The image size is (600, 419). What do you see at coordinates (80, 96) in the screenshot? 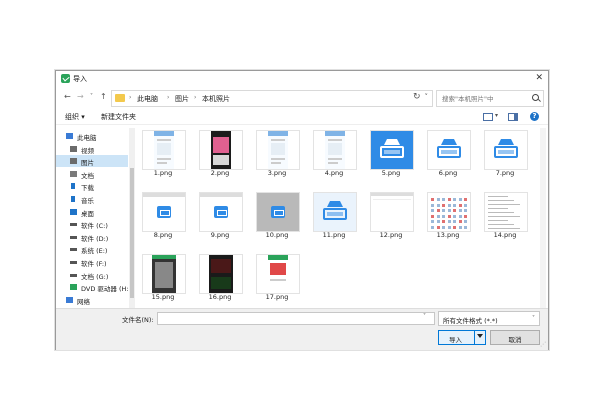
I see `forward-button: →` at bounding box center [80, 96].